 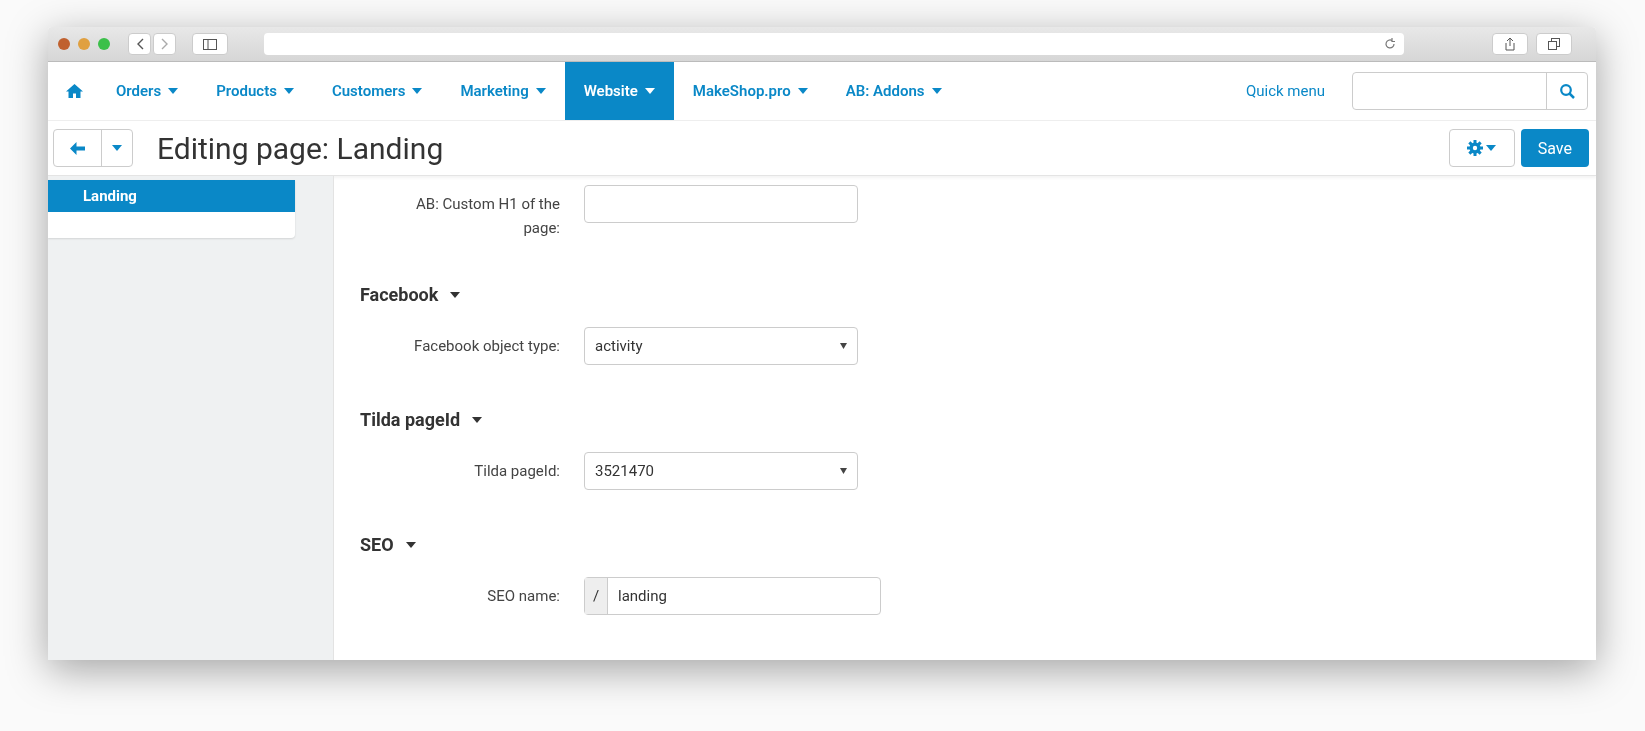 I want to click on save-button: Save, so click(x=1554, y=148).